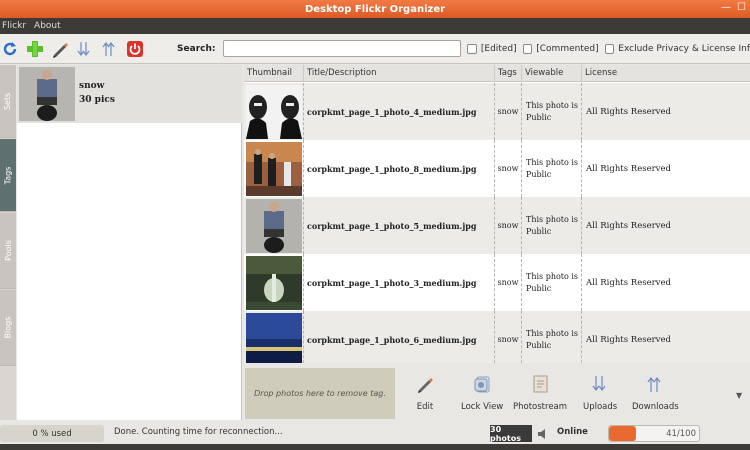 The width and height of the screenshot is (750, 450). What do you see at coordinates (135, 49) in the screenshot?
I see `power-icon` at bounding box center [135, 49].